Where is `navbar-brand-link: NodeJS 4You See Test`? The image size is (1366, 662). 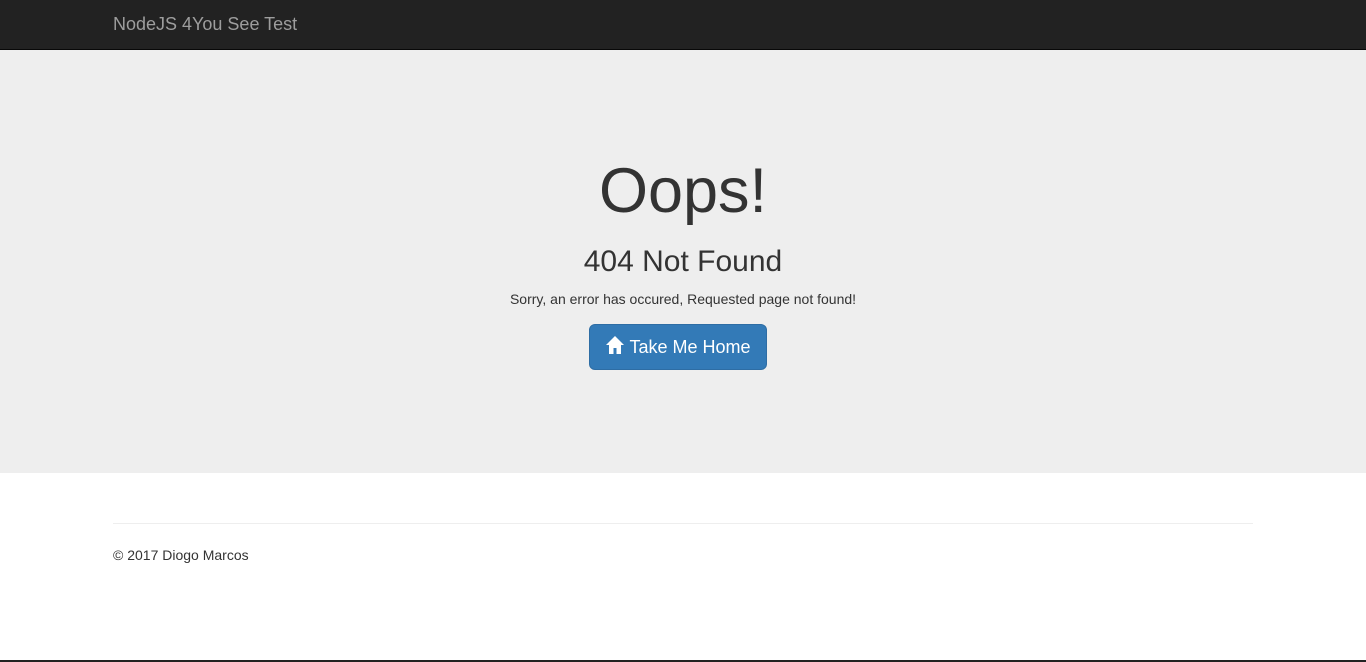
navbar-brand-link: NodeJS 4You See Test is located at coordinates (205, 24).